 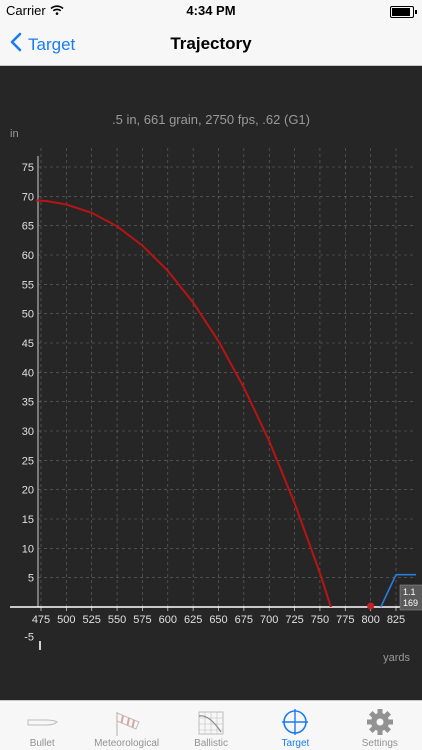 What do you see at coordinates (380, 723) in the screenshot?
I see `gear-icon` at bounding box center [380, 723].